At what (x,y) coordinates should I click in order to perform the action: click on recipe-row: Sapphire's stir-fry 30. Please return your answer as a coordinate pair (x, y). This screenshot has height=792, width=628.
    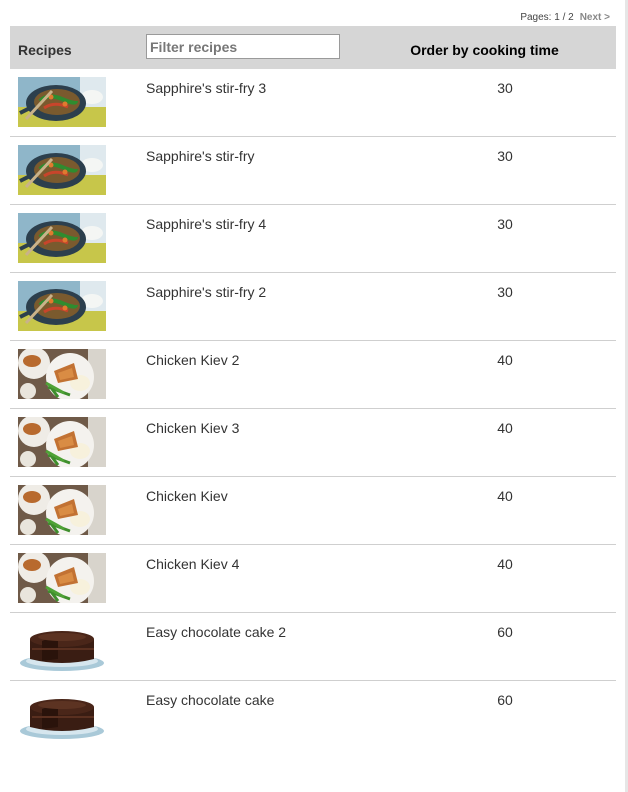
    Looking at the image, I should click on (313, 171).